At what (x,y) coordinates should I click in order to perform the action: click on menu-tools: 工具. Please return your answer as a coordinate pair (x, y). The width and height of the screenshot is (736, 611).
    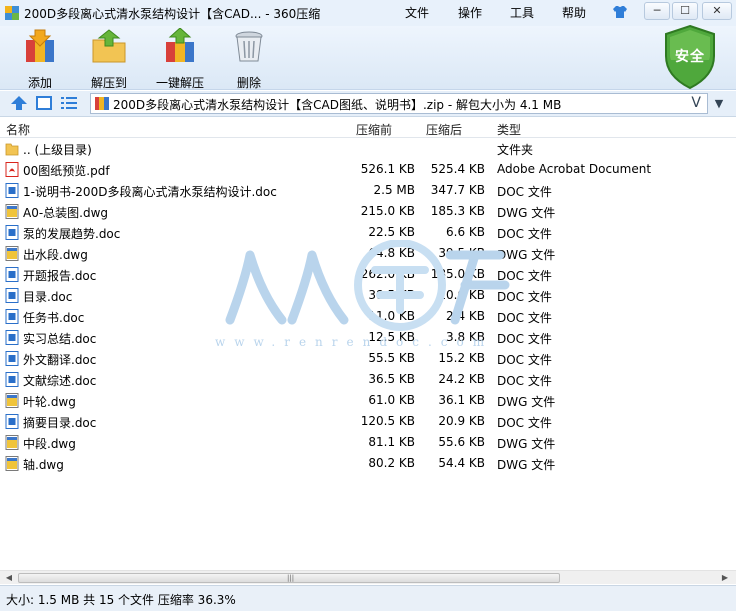
    Looking at the image, I should click on (522, 12).